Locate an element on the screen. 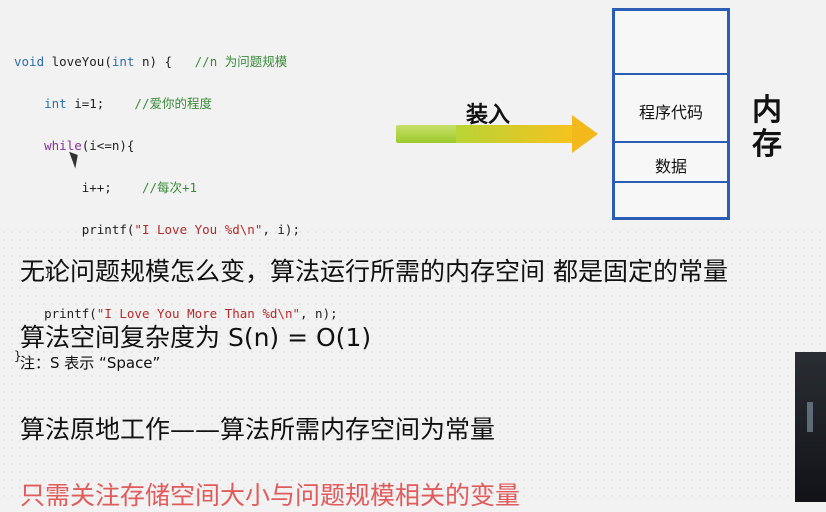  load-arrow-icon is located at coordinates (497, 134).